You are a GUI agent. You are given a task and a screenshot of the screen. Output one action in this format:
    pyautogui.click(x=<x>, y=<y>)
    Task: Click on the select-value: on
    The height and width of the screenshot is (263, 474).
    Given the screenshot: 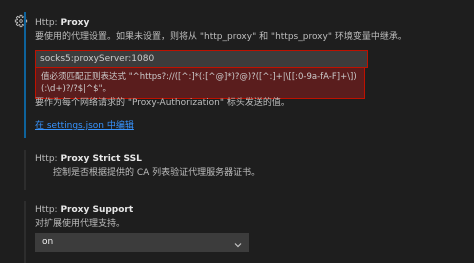 What is the action you would take?
    pyautogui.click(x=48, y=242)
    